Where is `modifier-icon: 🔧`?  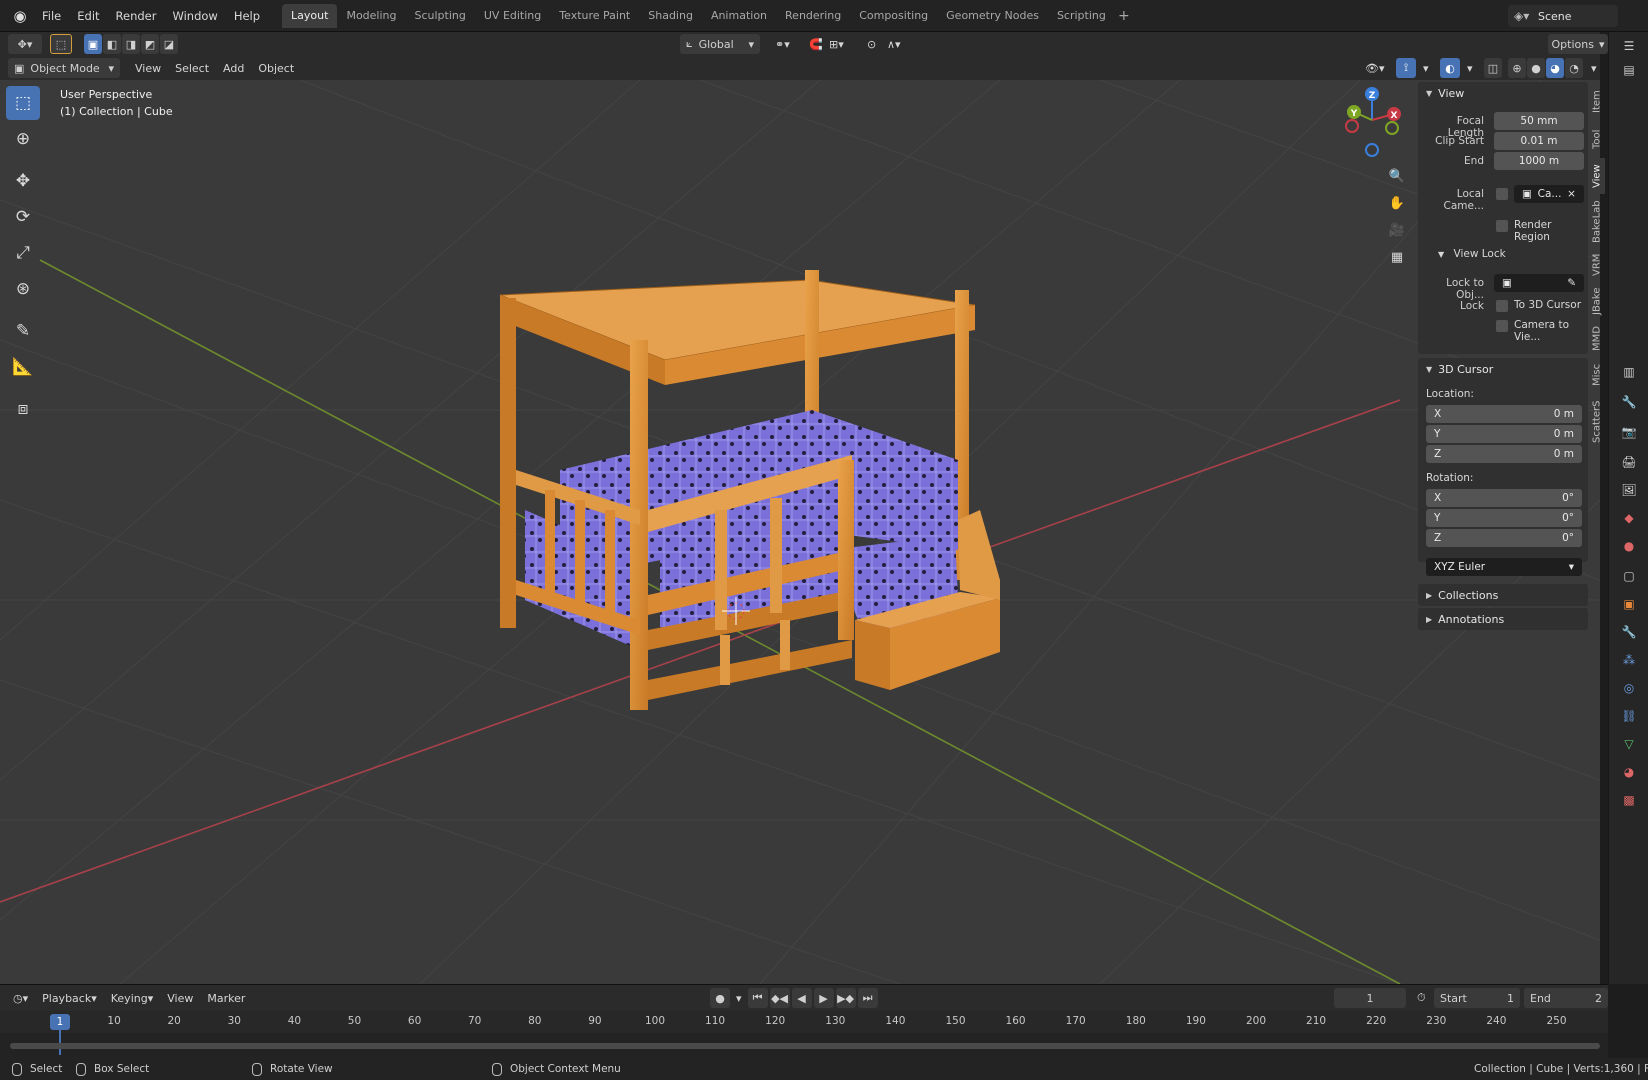 modifier-icon: 🔧 is located at coordinates (1629, 632).